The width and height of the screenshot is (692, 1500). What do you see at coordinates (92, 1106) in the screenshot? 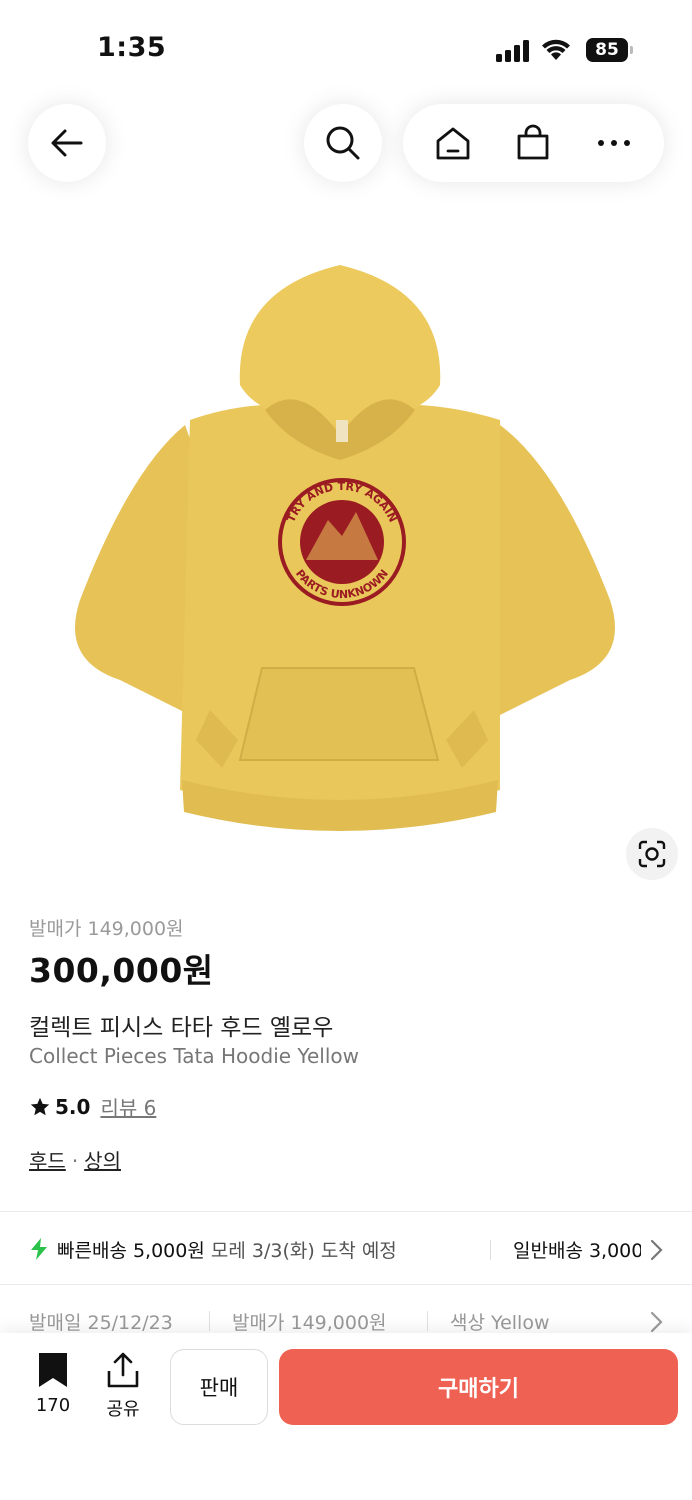
I see `rating-row: 5.0 리뷰 6` at bounding box center [92, 1106].